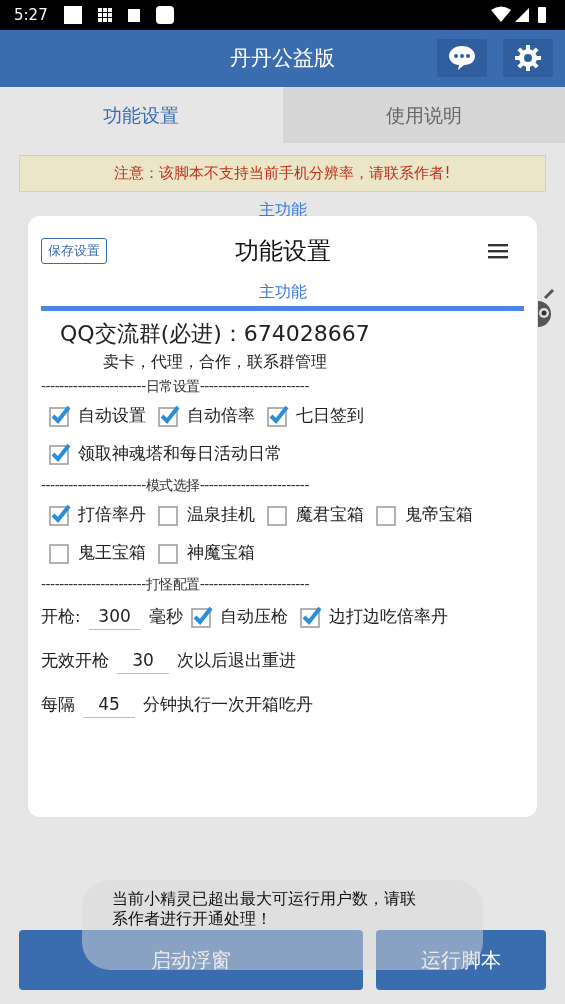  I want to click on field-label: 次以后退出重进, so click(236, 660).